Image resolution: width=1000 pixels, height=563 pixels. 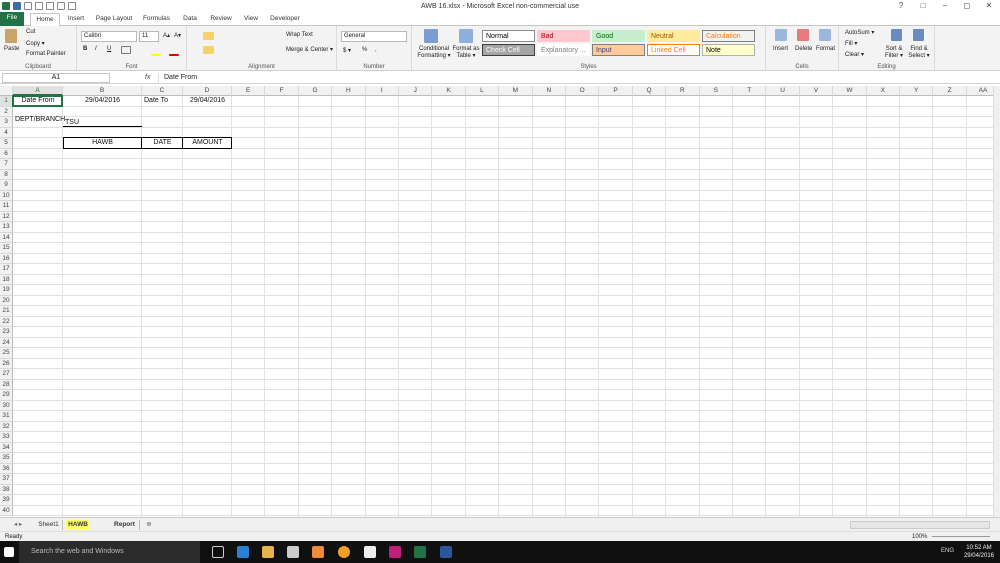 What do you see at coordinates (177, 35) in the screenshot?
I see `shrink-font-button: A▾` at bounding box center [177, 35].